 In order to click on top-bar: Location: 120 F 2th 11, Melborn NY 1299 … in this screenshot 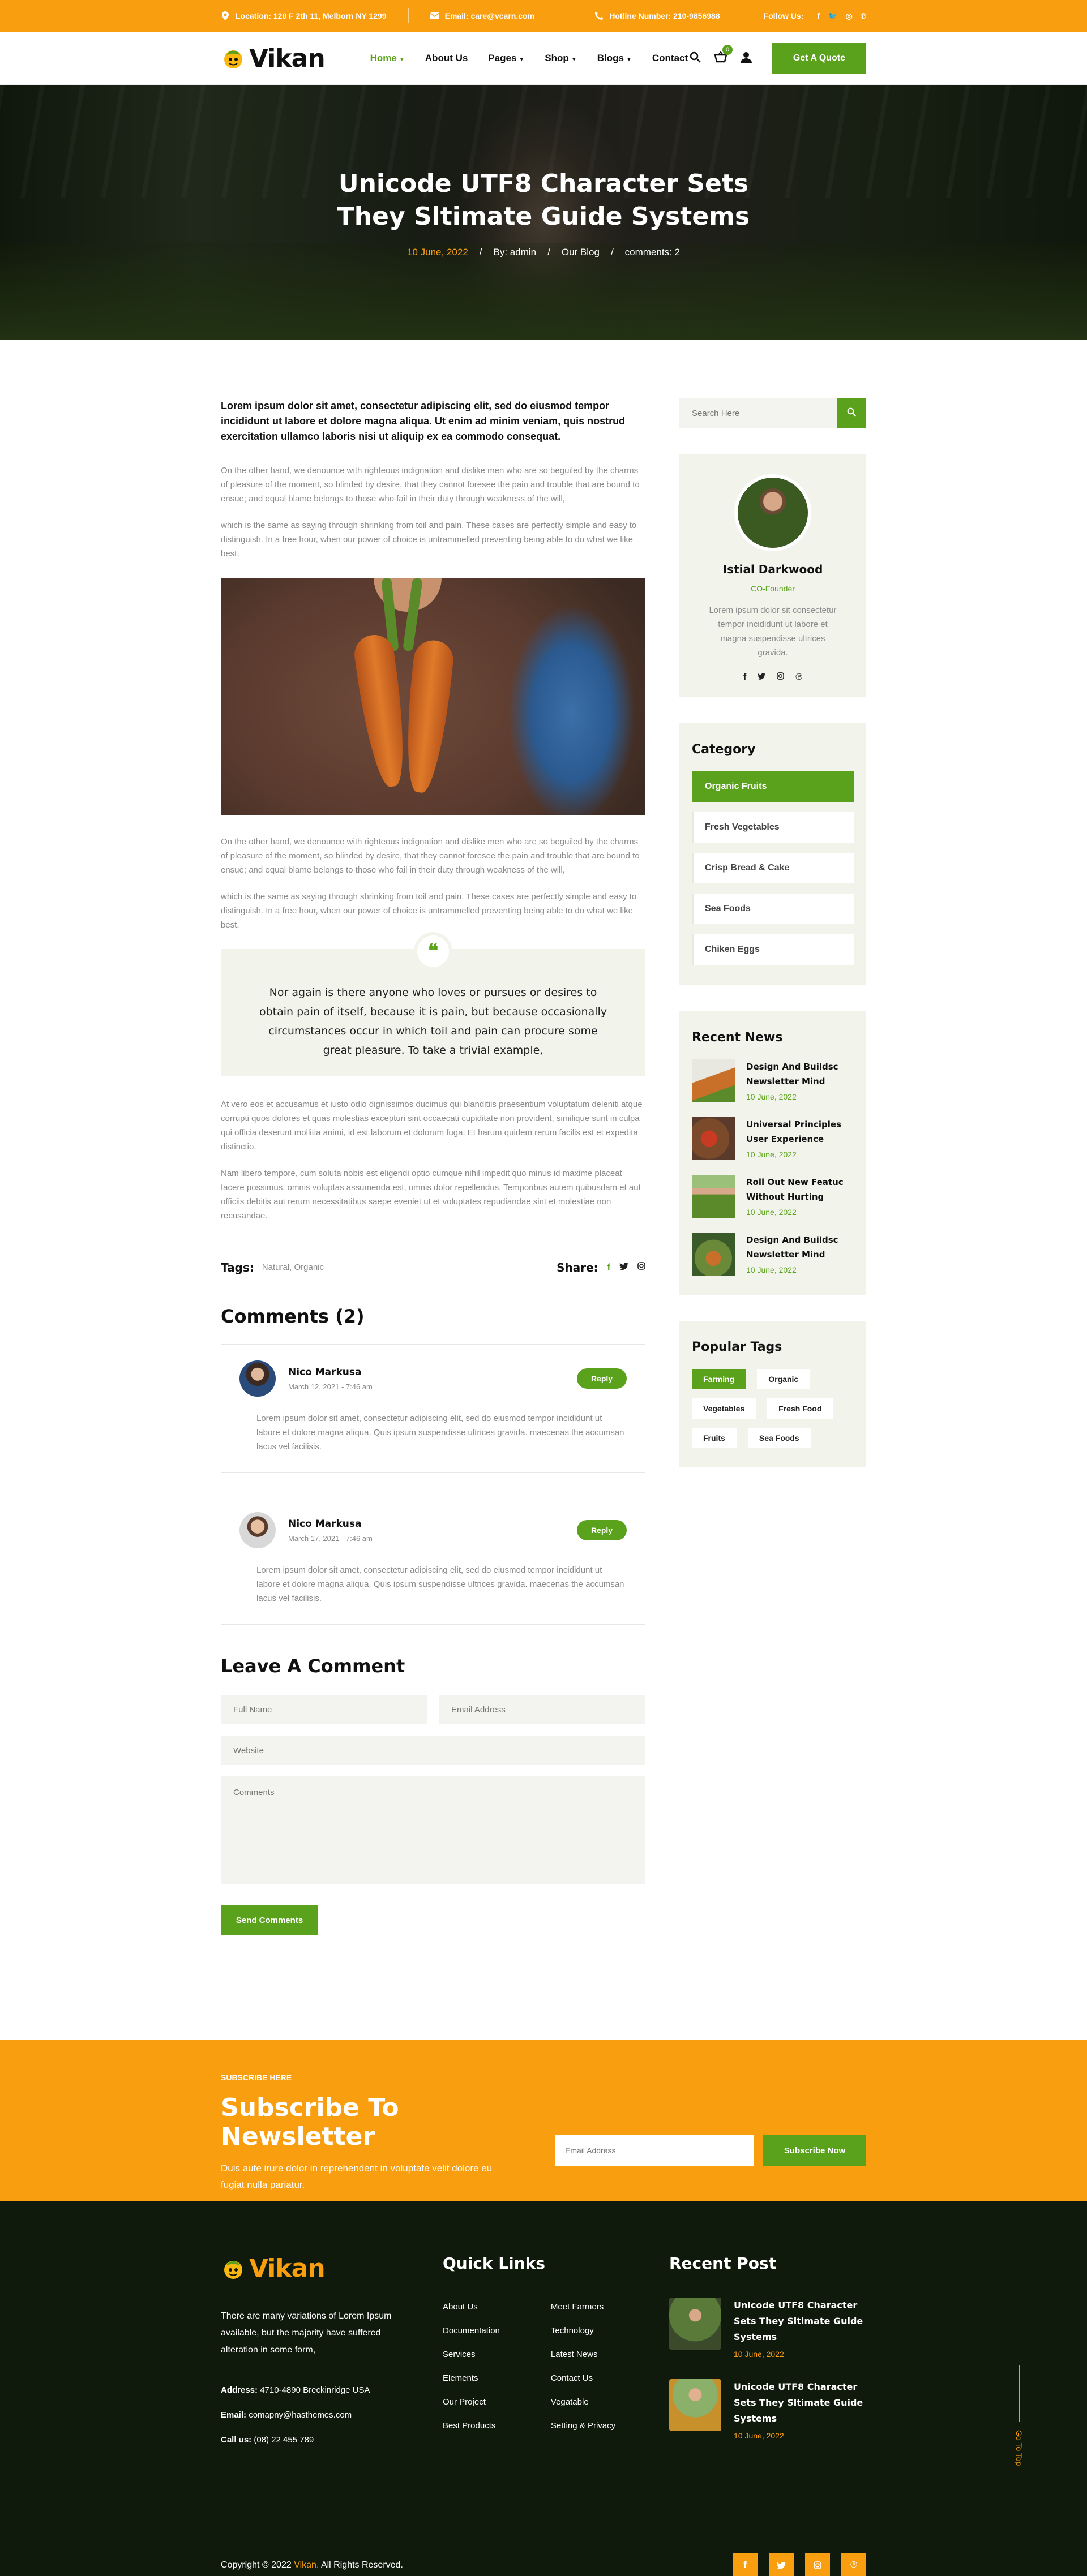, I will do `click(543, 16)`.